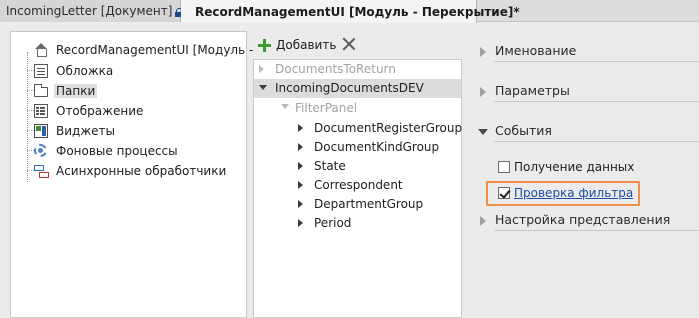 Image resolution: width=699 pixels, height=318 pixels. I want to click on folder-item-label: Period, so click(333, 223).